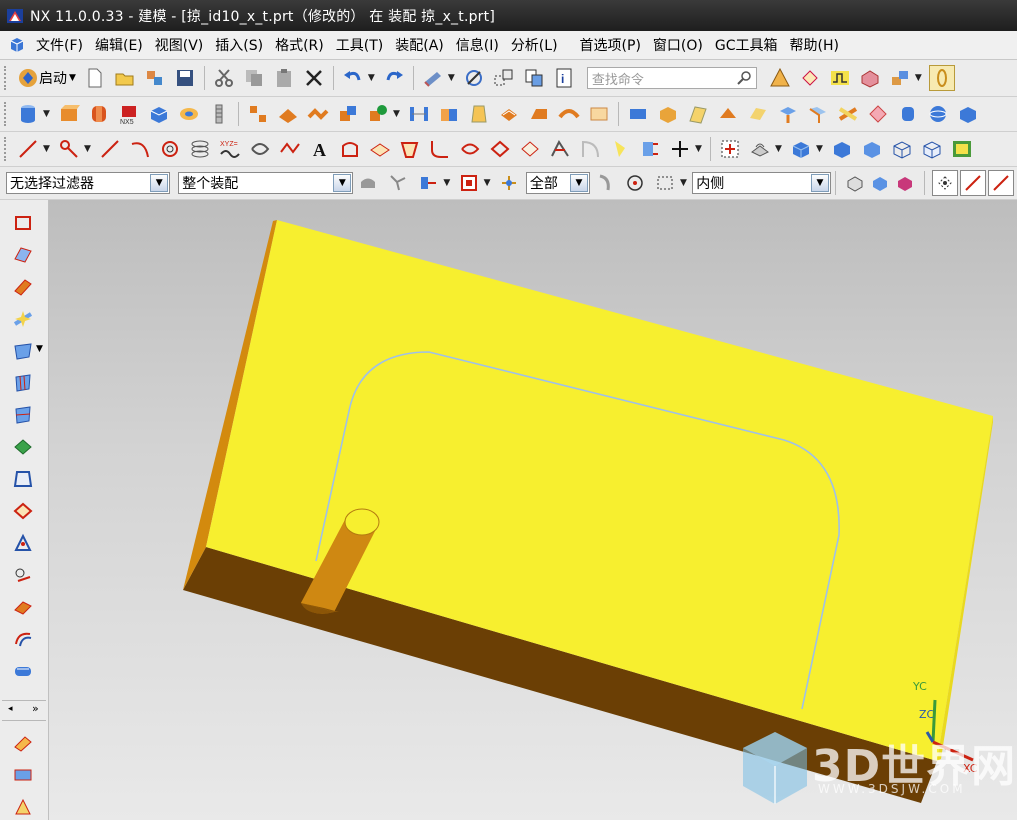  What do you see at coordinates (23, 575) in the screenshot?
I see `point-on-surface-icon` at bounding box center [23, 575].